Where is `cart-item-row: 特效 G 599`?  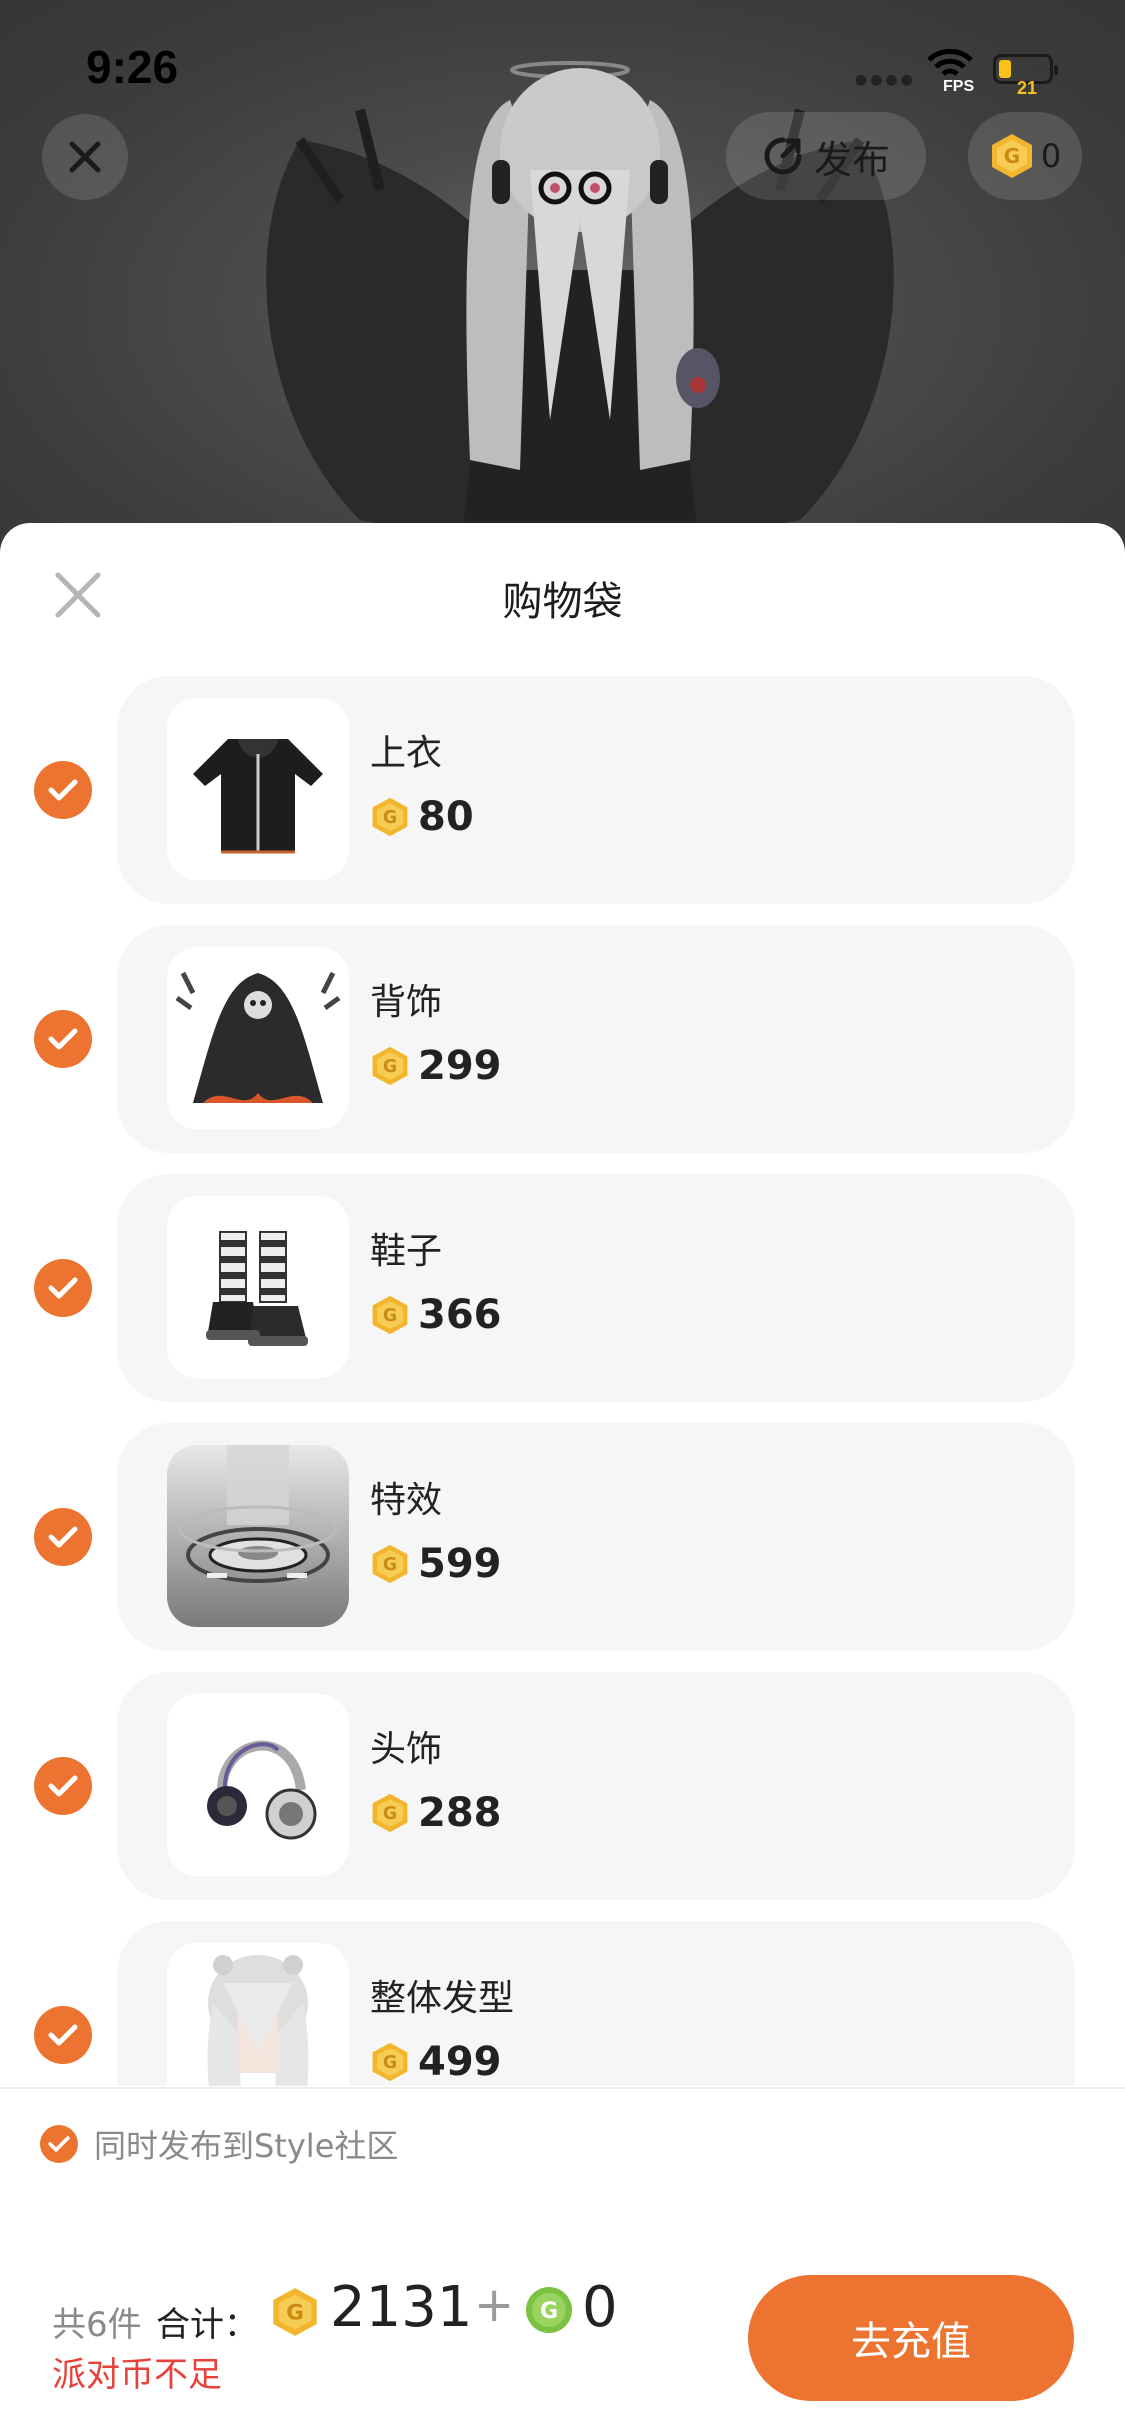 cart-item-row: 特效 G 599 is located at coordinates (562, 1537).